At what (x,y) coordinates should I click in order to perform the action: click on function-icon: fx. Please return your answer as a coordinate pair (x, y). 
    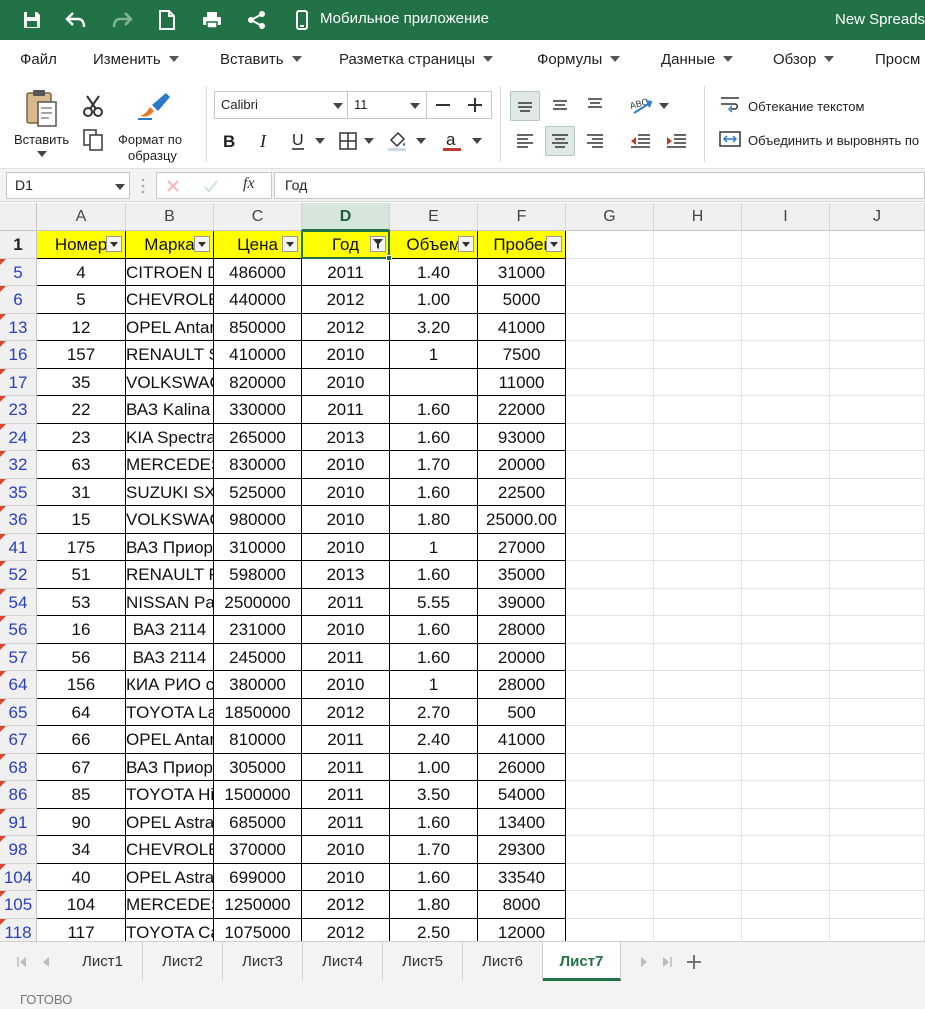
    Looking at the image, I should click on (249, 184).